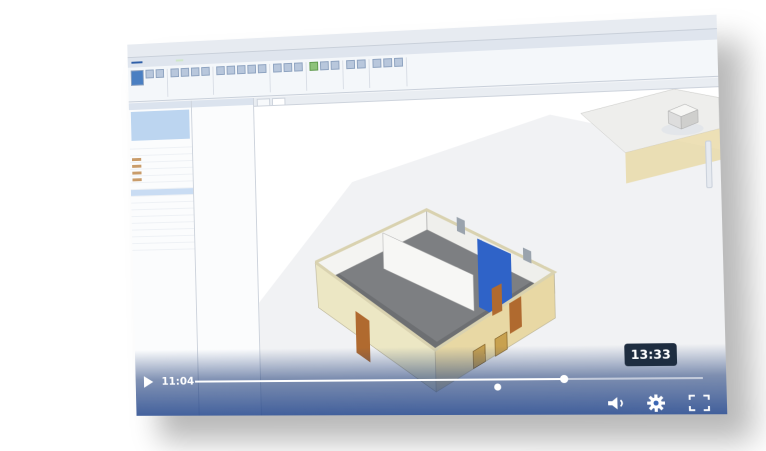 The height and width of the screenshot is (451, 766). I want to click on player-controls: 11:04 13:33, so click(431, 388).